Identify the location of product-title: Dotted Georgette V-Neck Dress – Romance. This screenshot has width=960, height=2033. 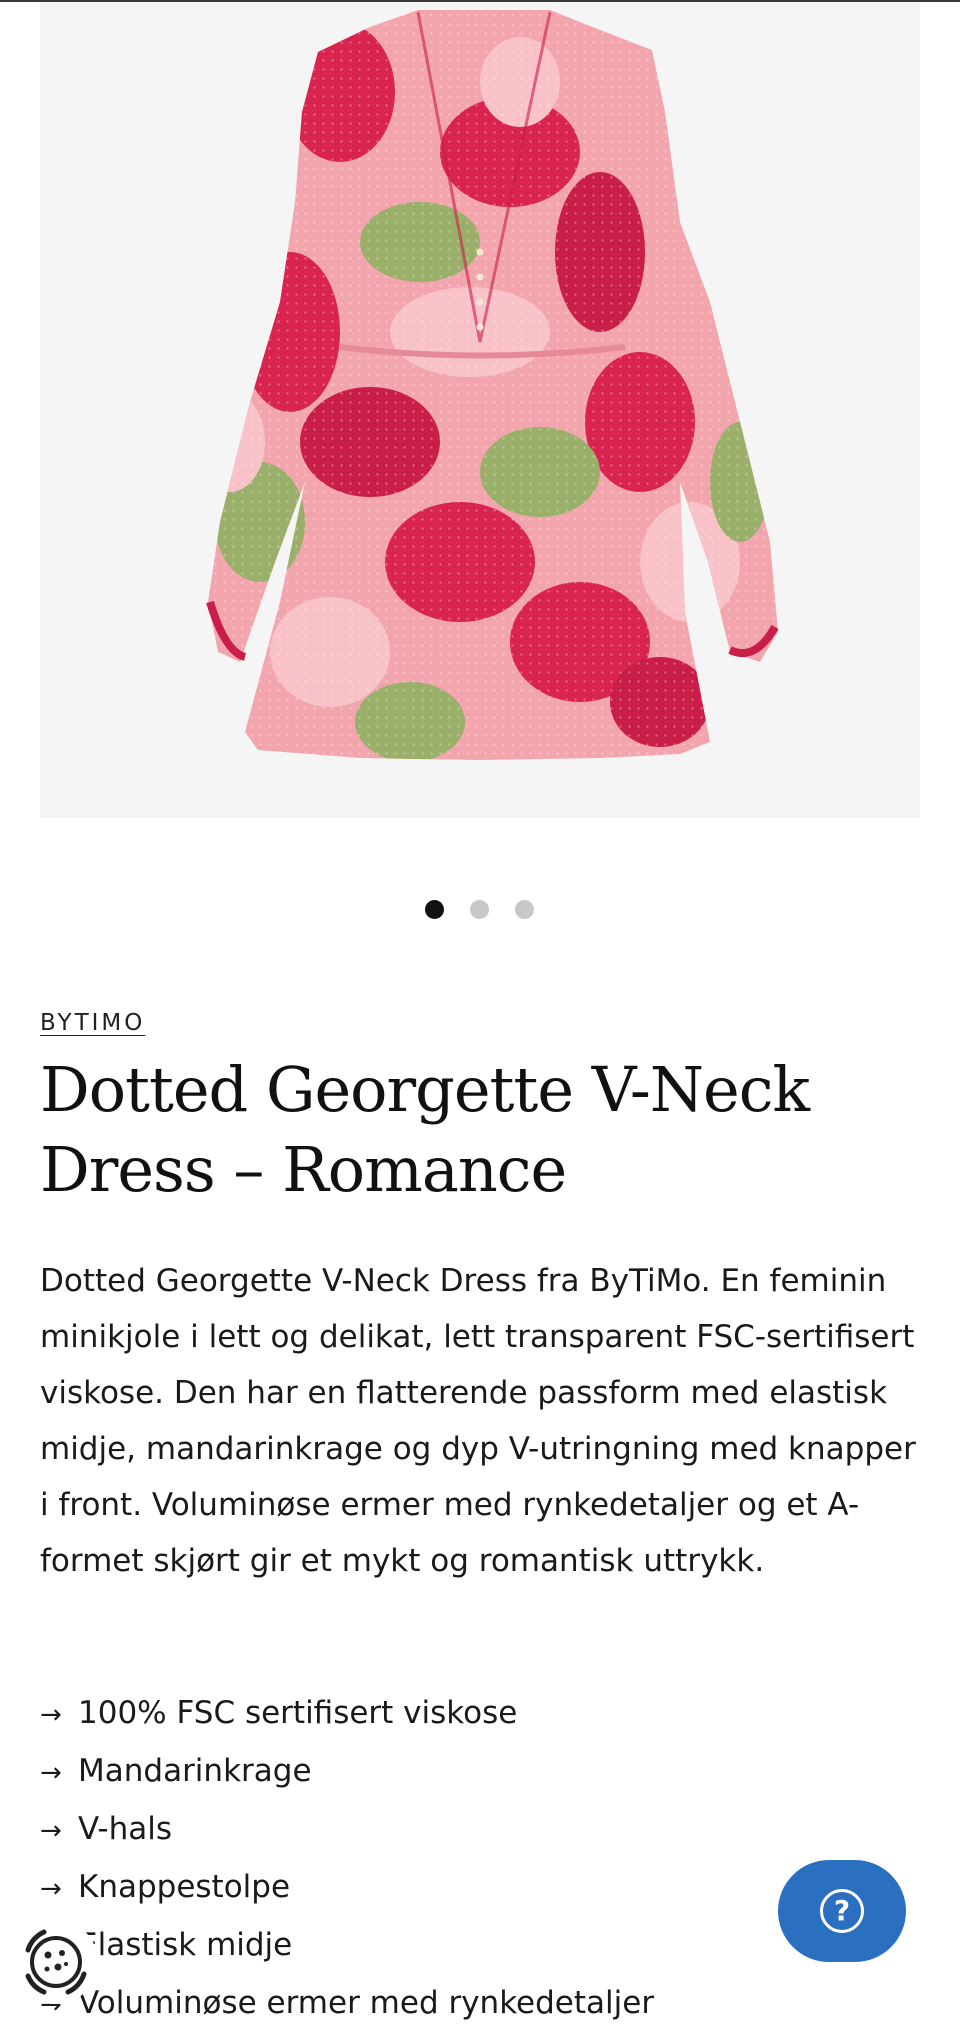
(425, 1129).